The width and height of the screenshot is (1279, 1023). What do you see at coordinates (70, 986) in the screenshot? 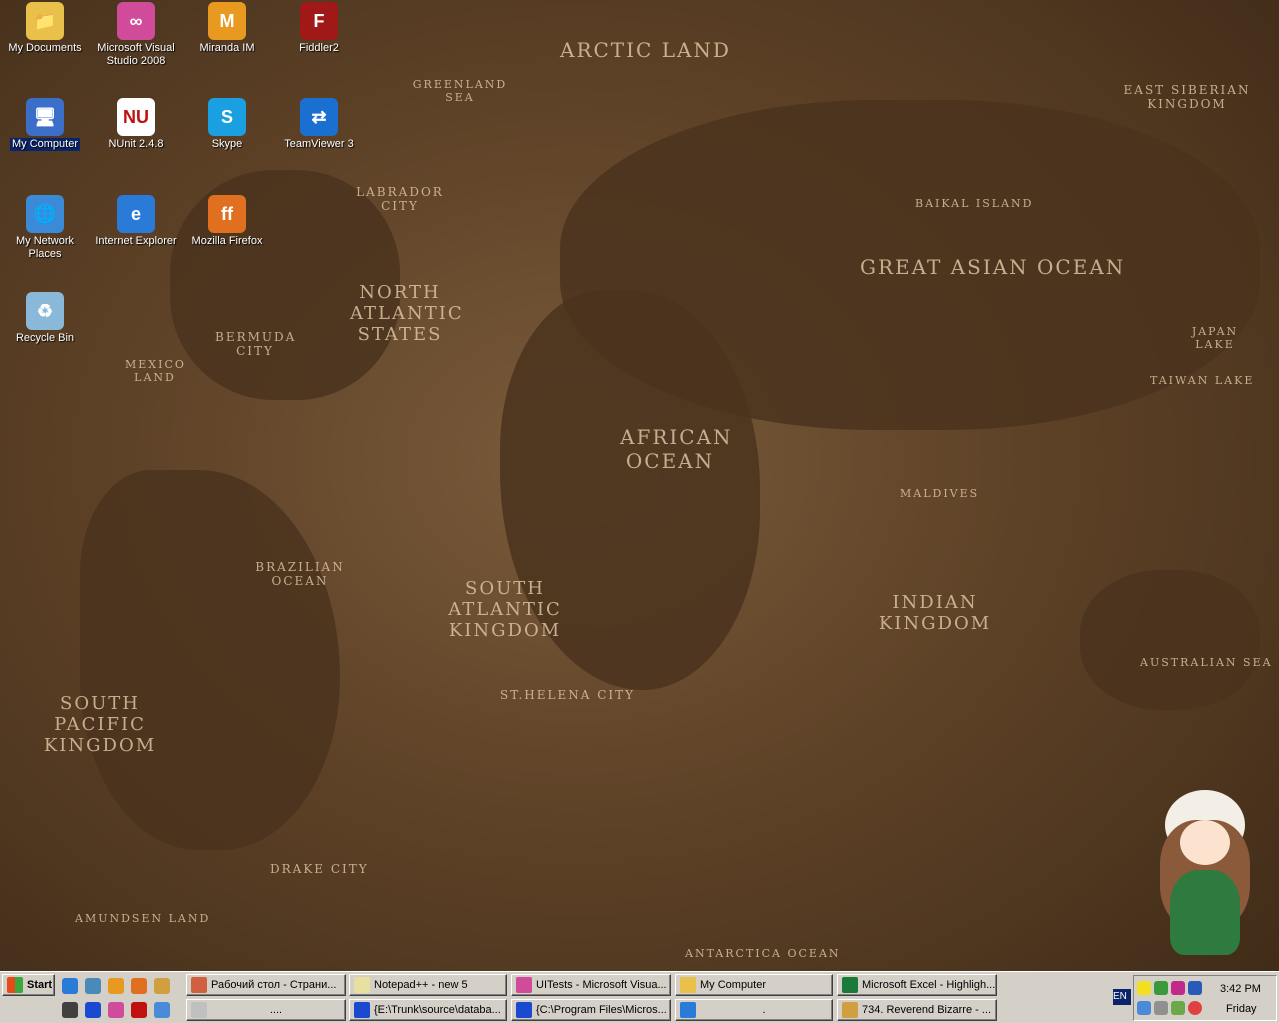
I see `quick-launch-internet-explorer-icon` at bounding box center [70, 986].